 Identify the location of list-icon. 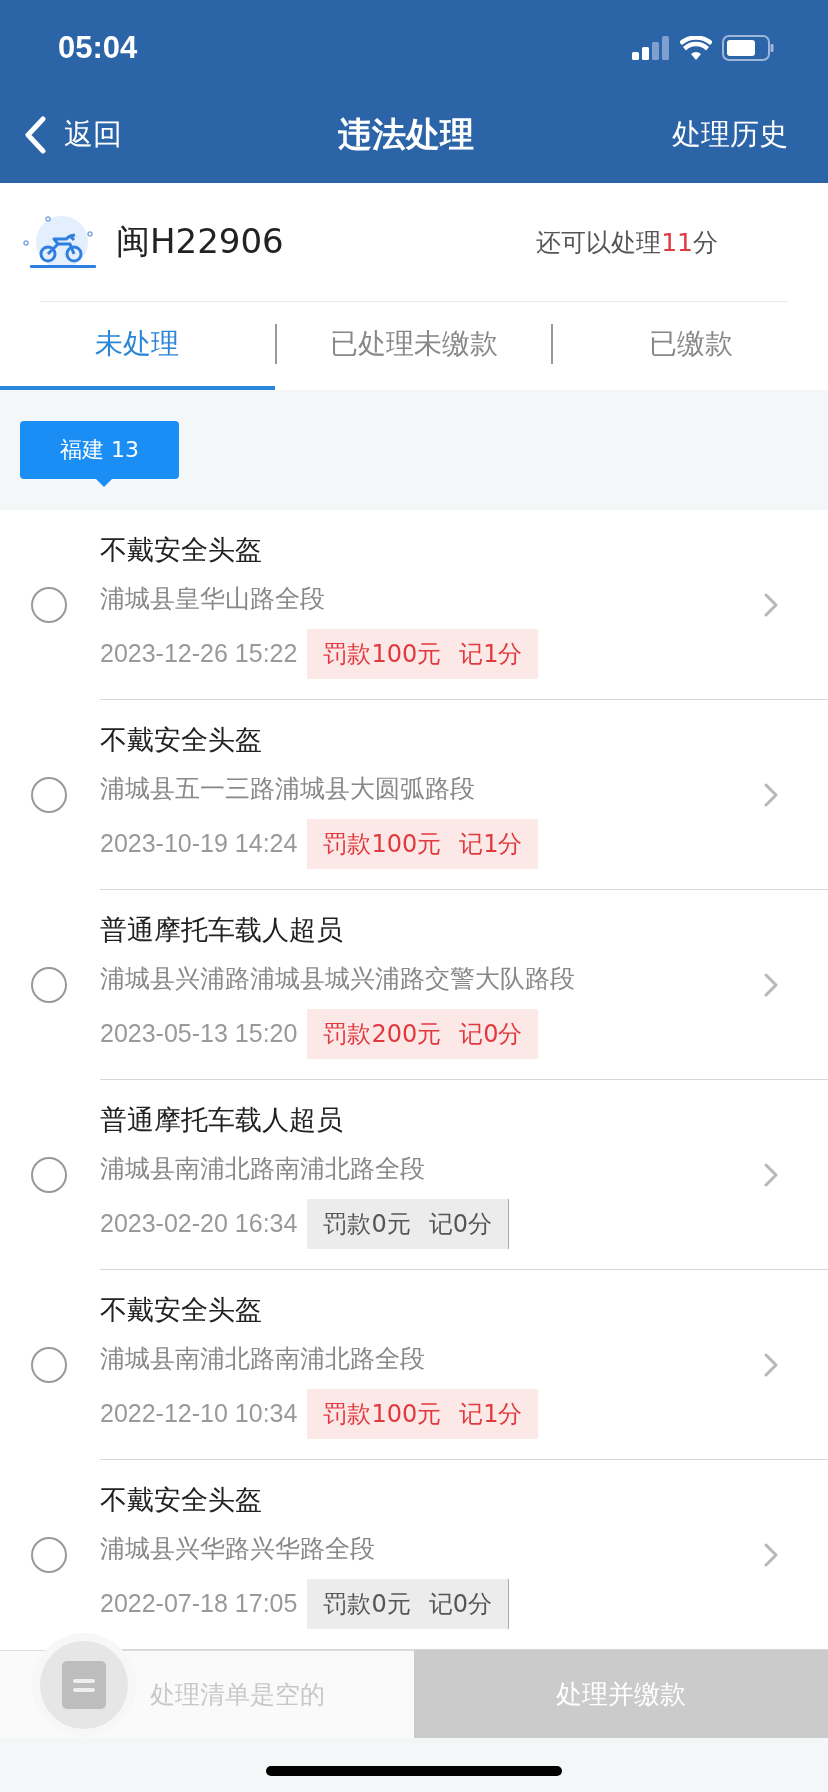
(84, 1685).